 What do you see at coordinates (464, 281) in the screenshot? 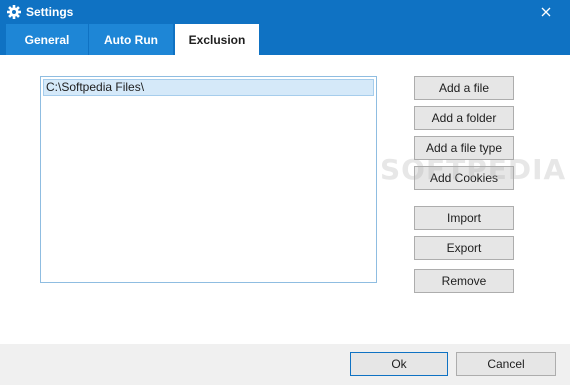
I see `remove-button: Remove` at bounding box center [464, 281].